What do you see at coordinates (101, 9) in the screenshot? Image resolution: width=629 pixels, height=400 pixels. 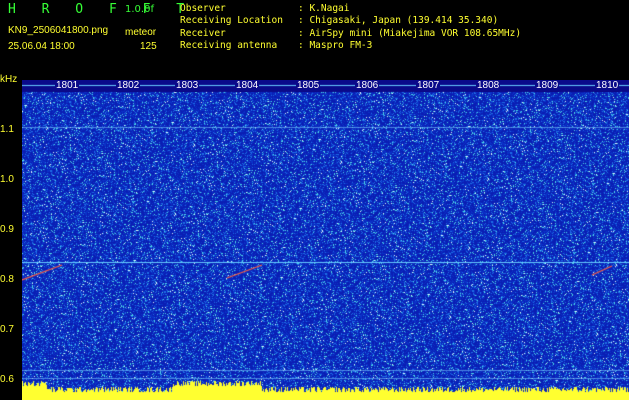 I see `app-title: H R O F F T` at bounding box center [101, 9].